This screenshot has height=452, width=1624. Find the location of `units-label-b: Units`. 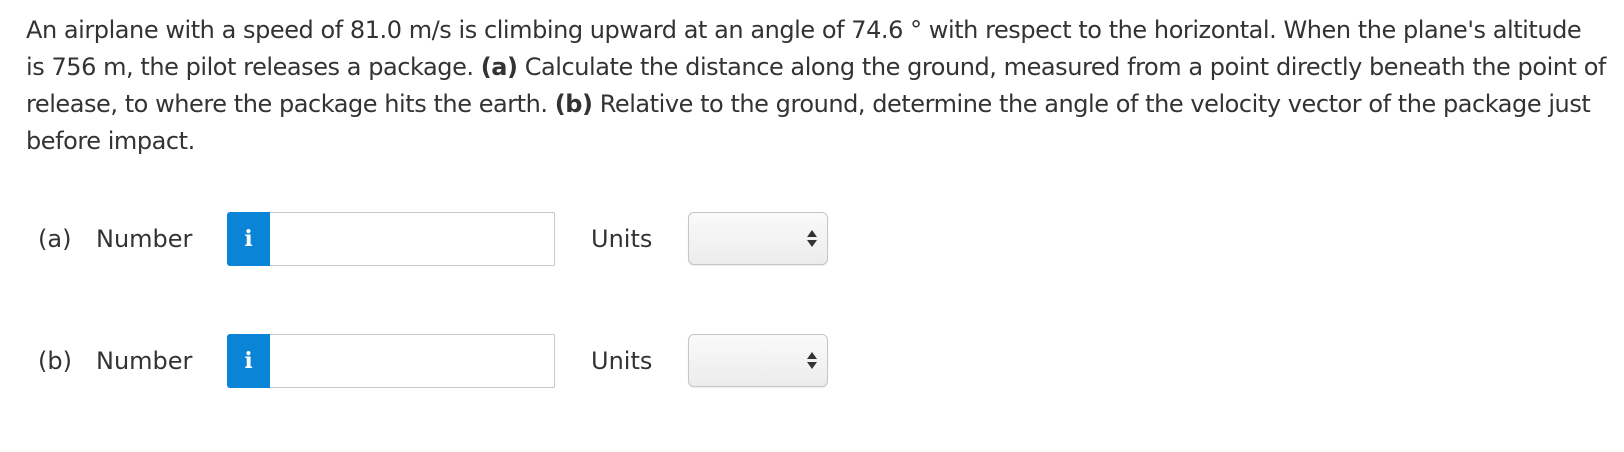

units-label-b: Units is located at coordinates (622, 361).